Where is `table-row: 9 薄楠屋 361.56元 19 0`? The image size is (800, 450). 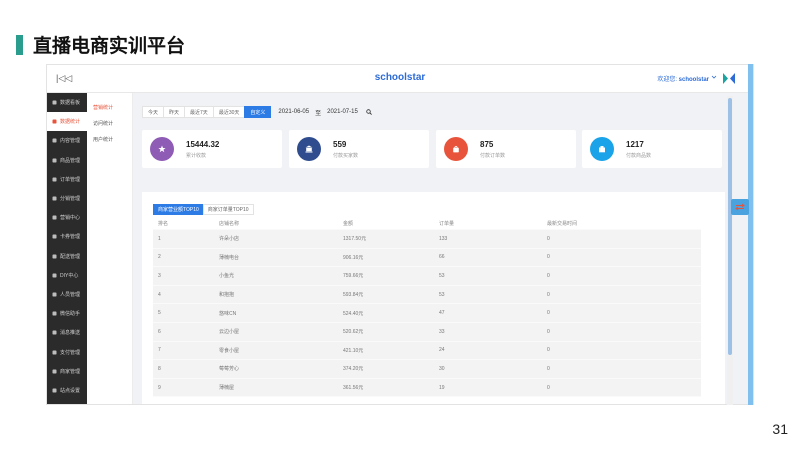 table-row: 9 薄楠屋 361.56元 19 0 is located at coordinates (427, 388).